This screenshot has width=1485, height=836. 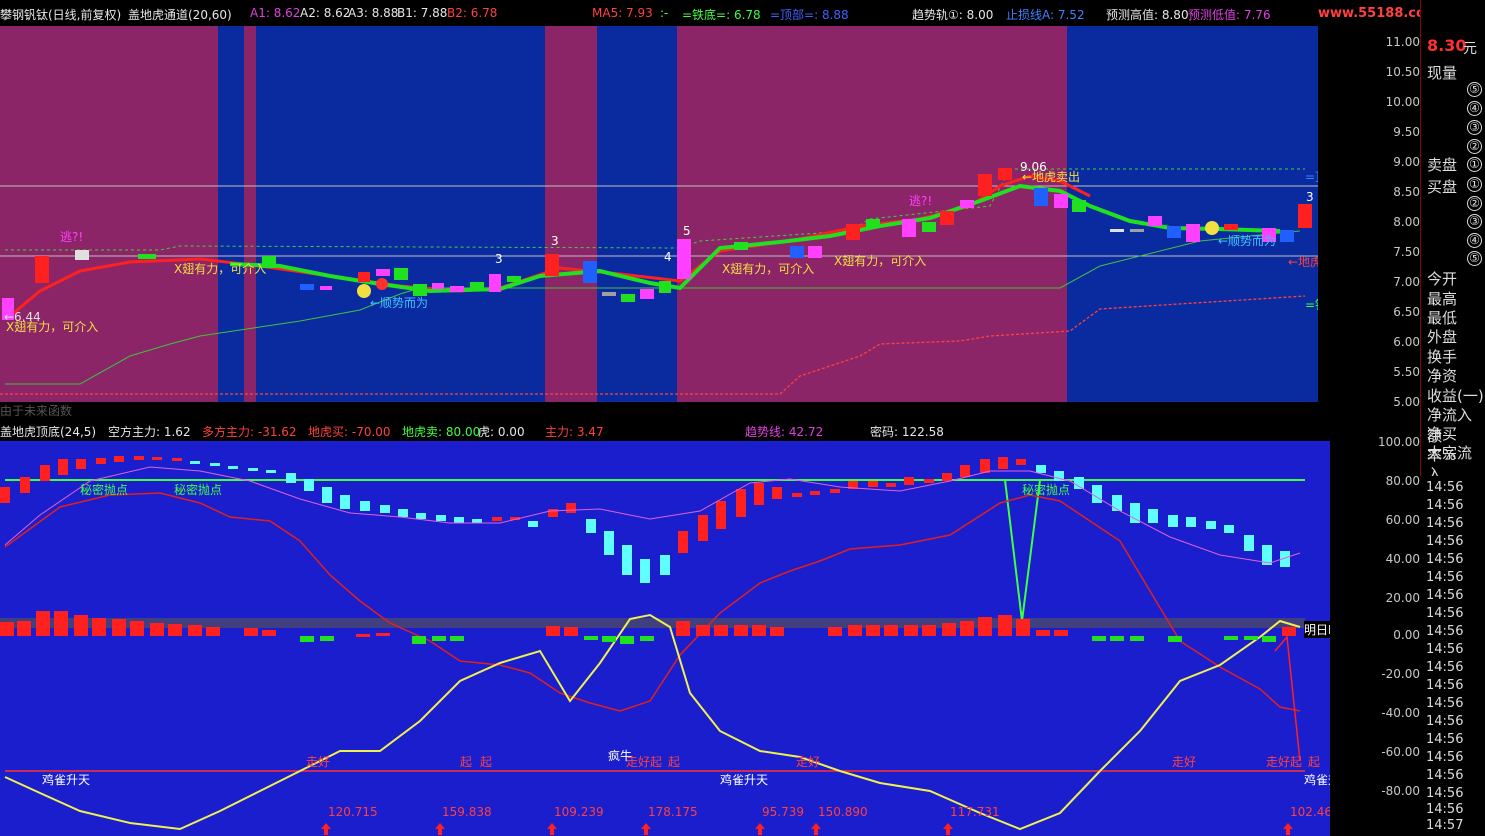 What do you see at coordinates (921, 201) in the screenshot?
I see `escape-label: 逃?!` at bounding box center [921, 201].